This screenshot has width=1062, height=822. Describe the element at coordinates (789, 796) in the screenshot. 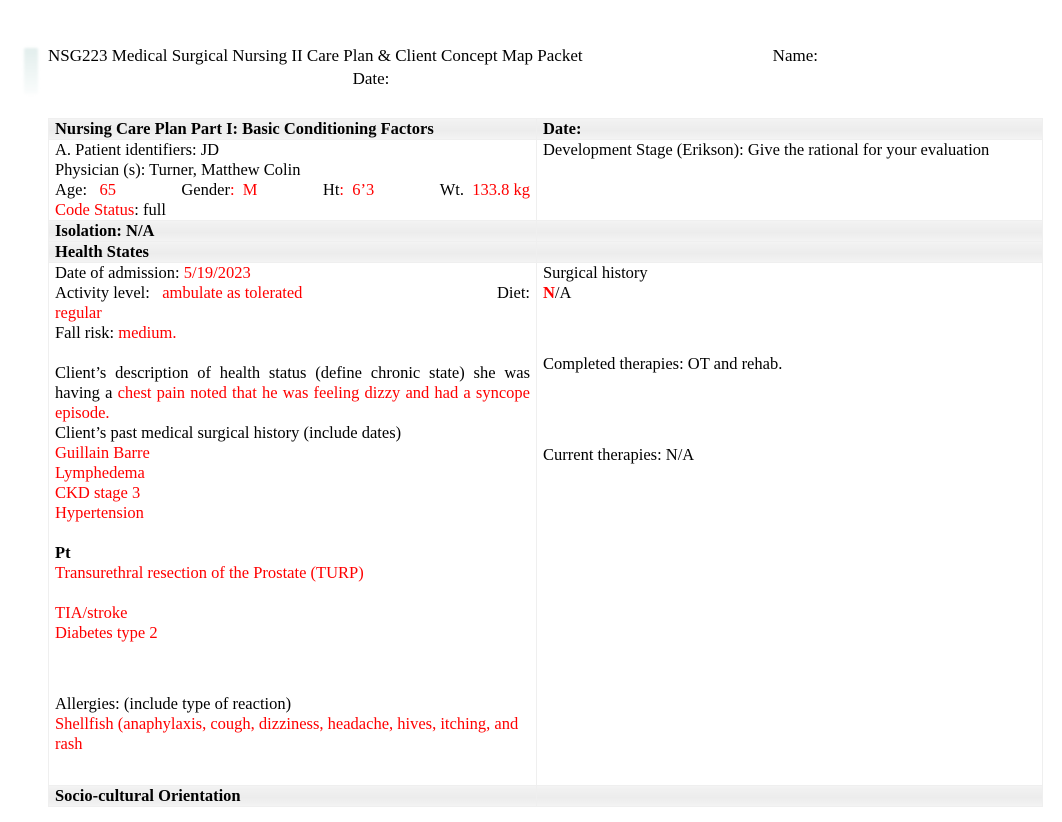

I see `section-header-socio-cultural-orientation-right` at that location.